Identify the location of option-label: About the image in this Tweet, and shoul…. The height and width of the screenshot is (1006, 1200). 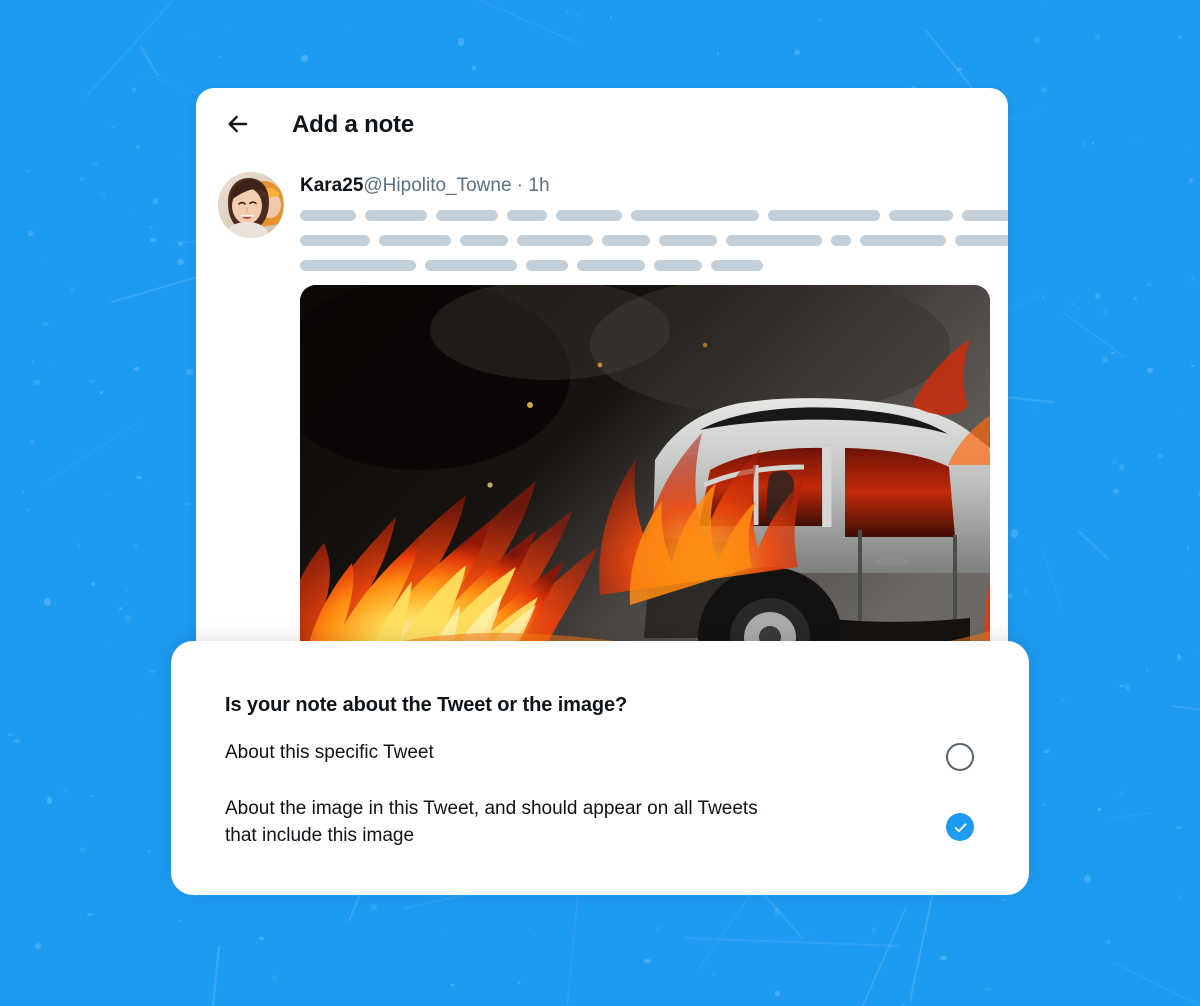
(491, 822).